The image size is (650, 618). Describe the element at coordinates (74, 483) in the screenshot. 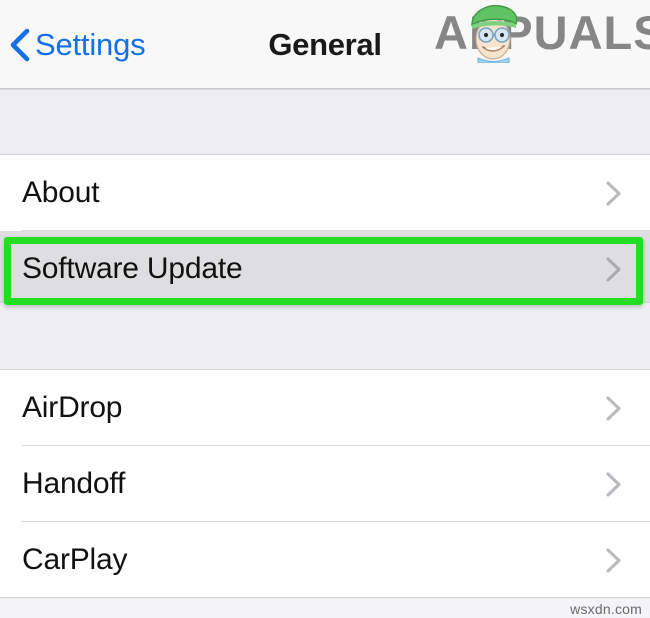

I see `settings-row-label: Handoff` at that location.